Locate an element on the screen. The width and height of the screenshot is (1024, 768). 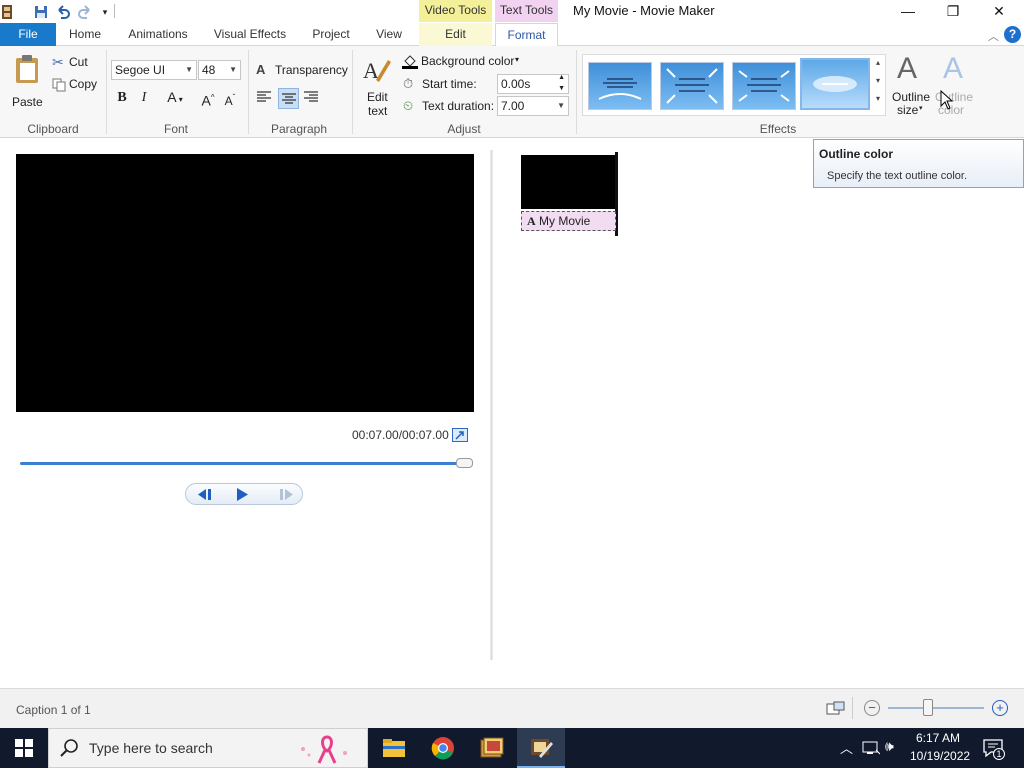
taskbar-file-explorer is located at coordinates (394, 748).